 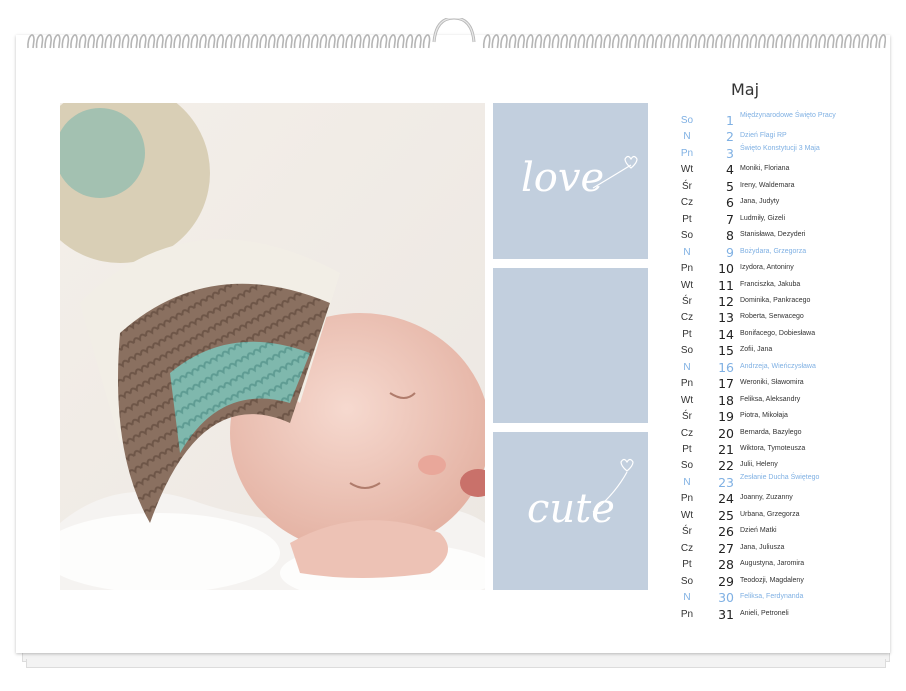 I want to click on day-row: Pt 14 Bonifacego, Dobiesława, so click(x=772, y=334).